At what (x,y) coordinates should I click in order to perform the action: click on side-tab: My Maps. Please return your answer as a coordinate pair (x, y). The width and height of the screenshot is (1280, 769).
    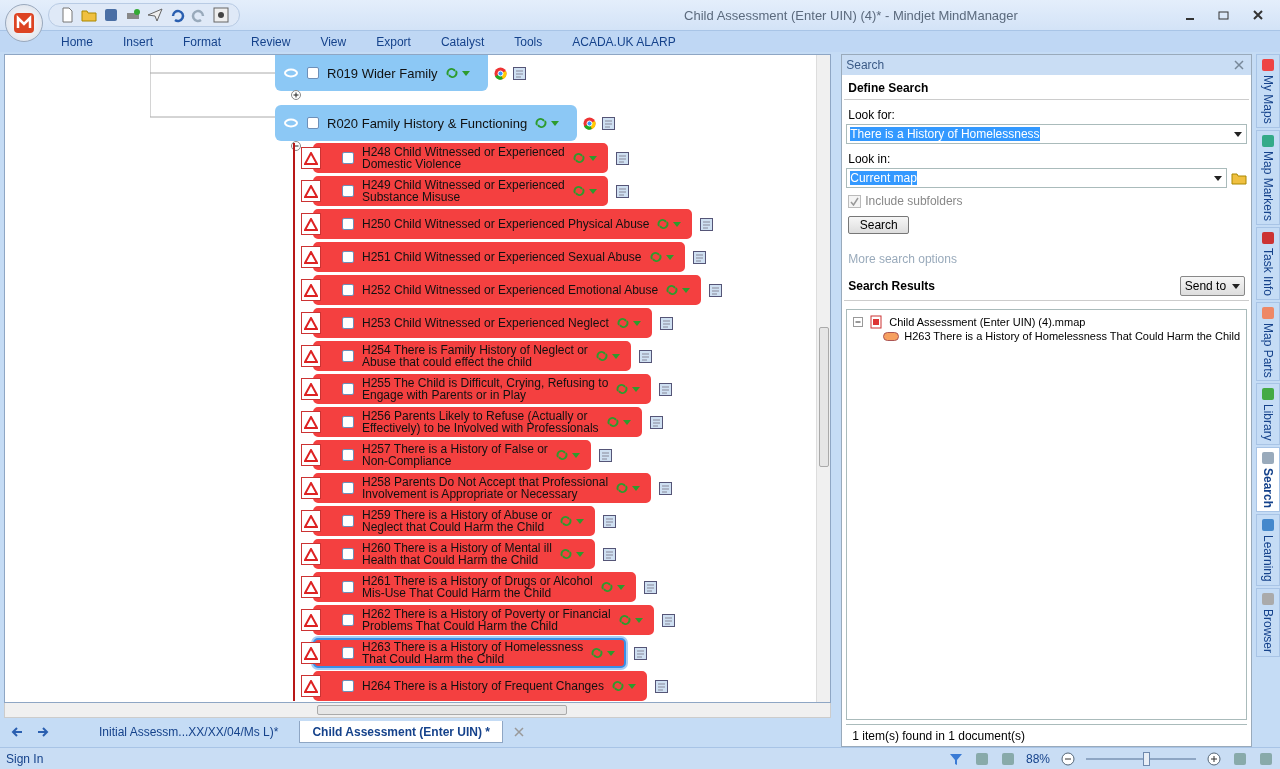
    Looking at the image, I should click on (1268, 91).